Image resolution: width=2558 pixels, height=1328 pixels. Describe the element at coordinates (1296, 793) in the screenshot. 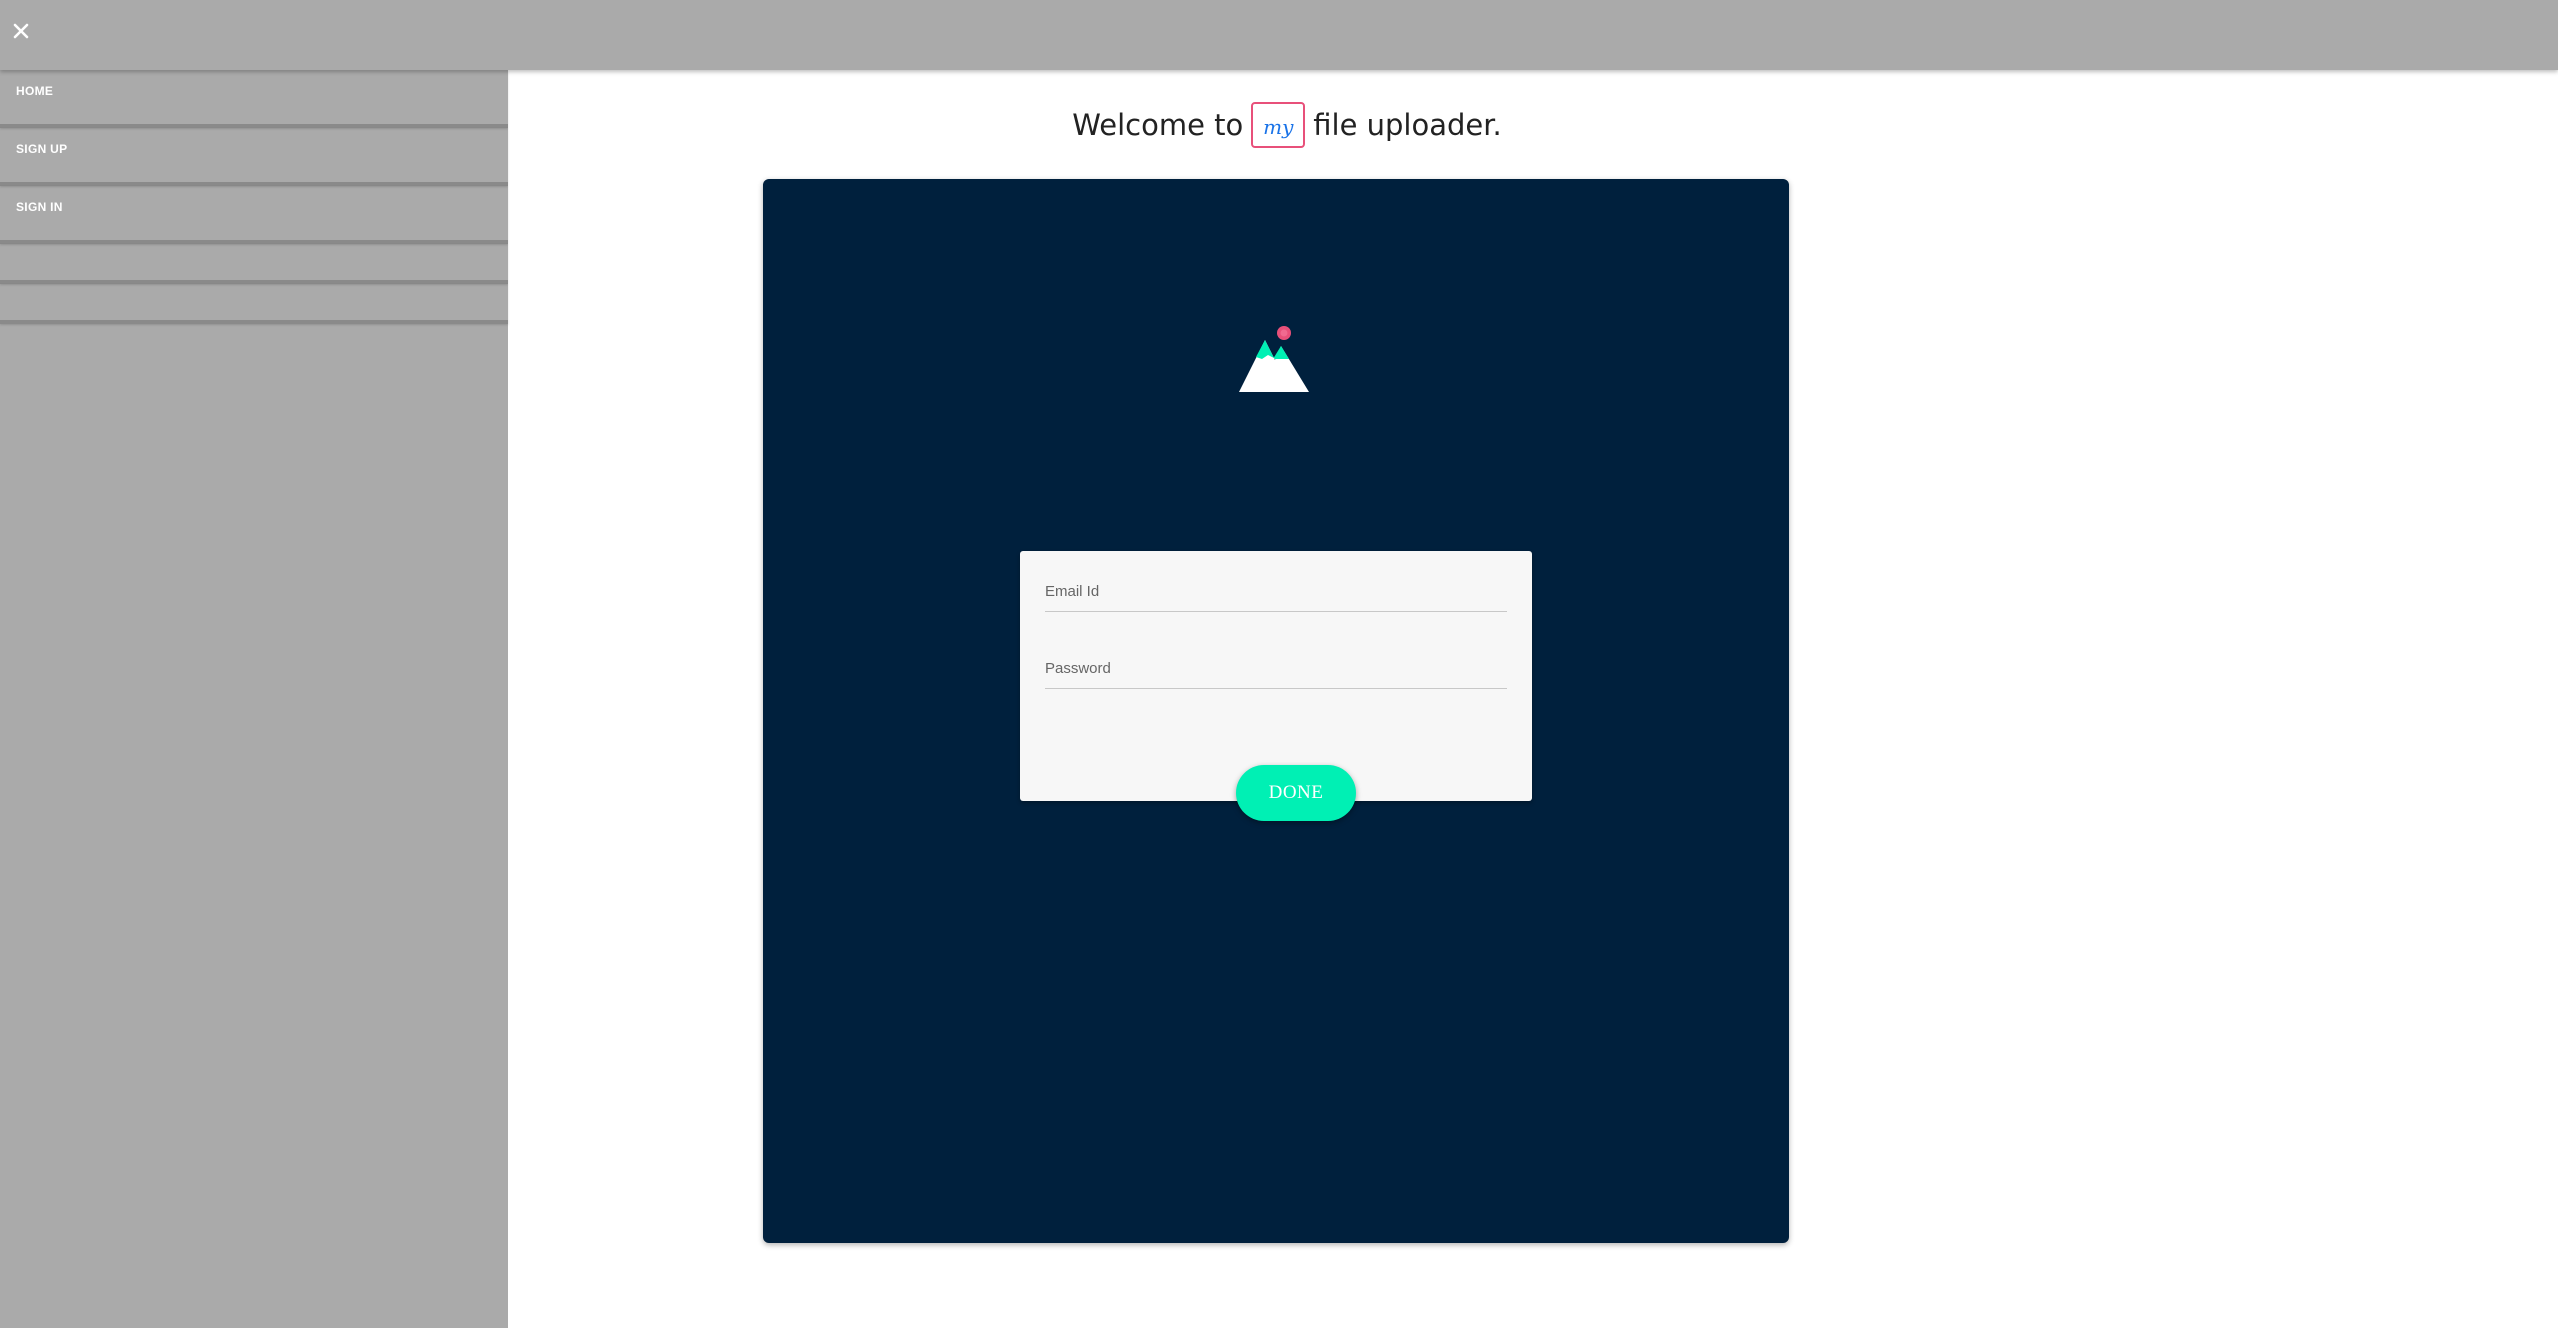

I see `done-button: DONE` at that location.